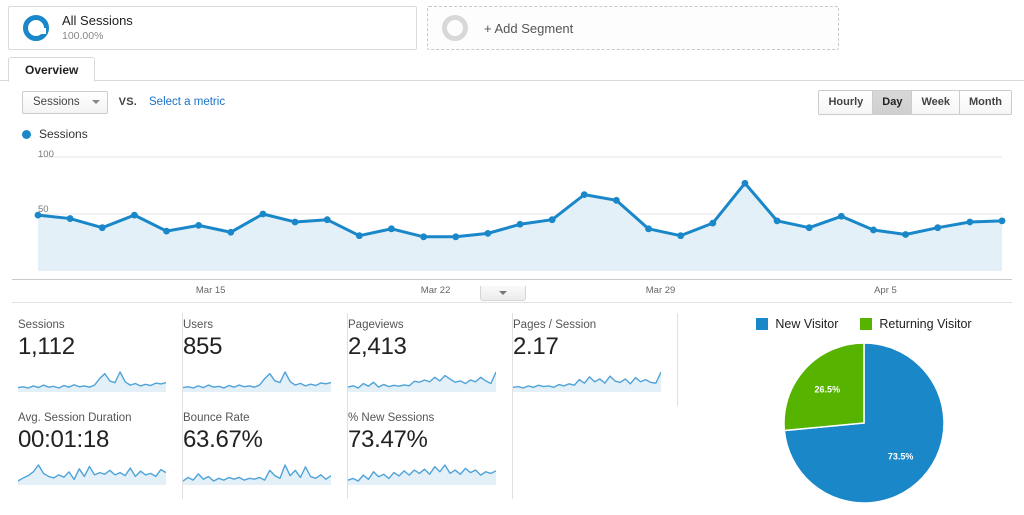 Image resolution: width=1024 pixels, height=515 pixels. I want to click on new-vs-returning-pie-chart: New Visitor Returning Visitor 73.5% 26.5%, so click(857, 410).